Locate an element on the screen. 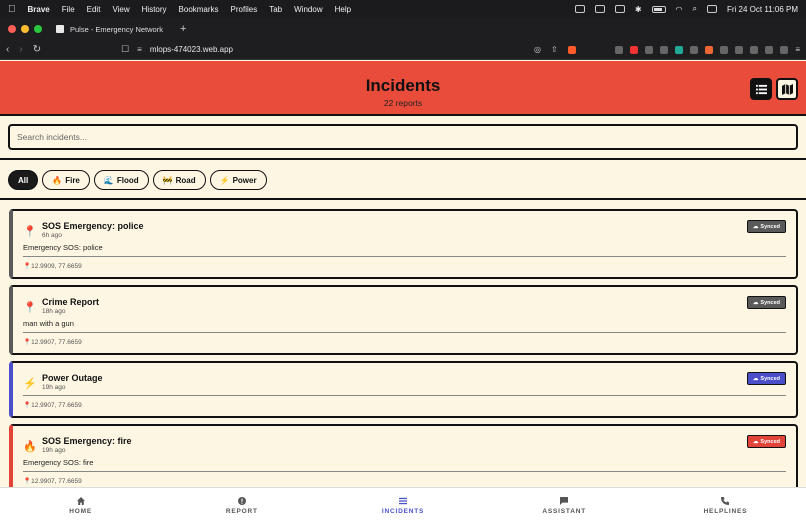 This screenshot has width=806, height=523. nav-report: REPORT is located at coordinates (241, 505).